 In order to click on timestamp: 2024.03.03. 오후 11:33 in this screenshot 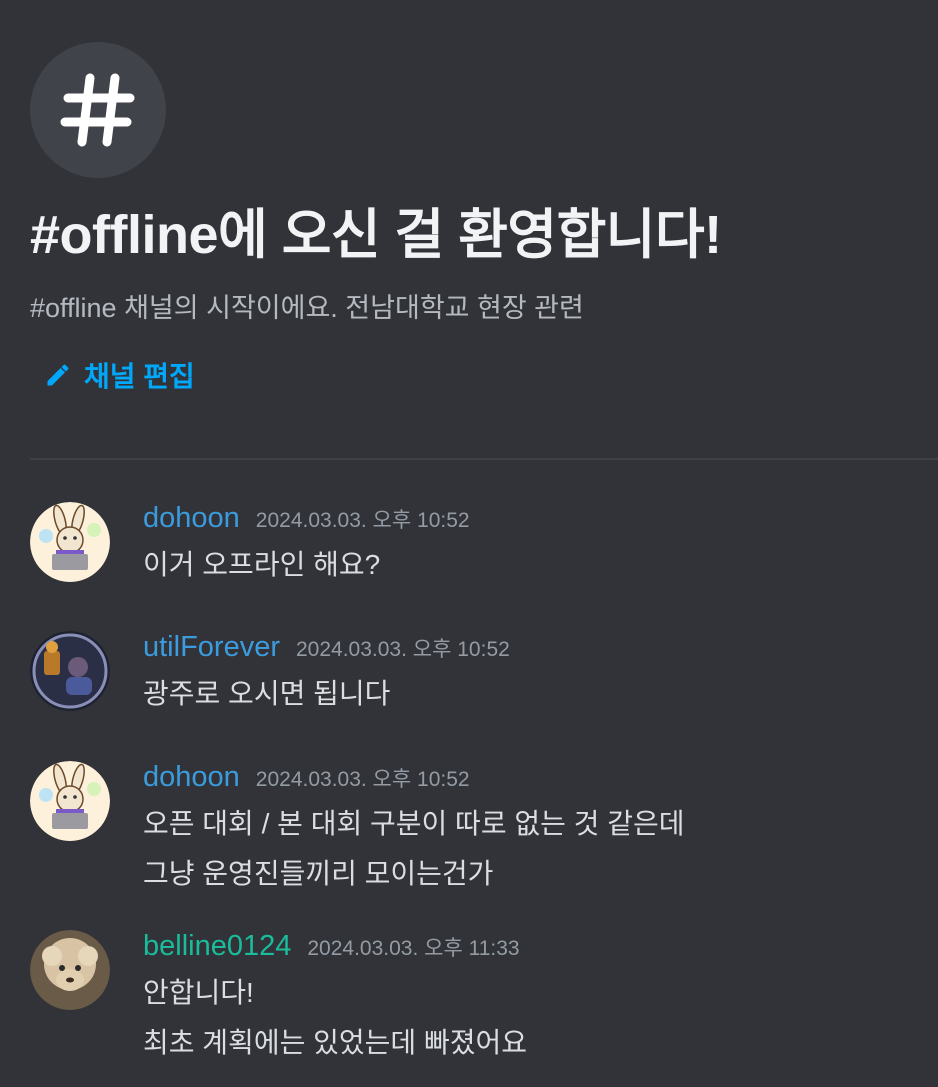, I will do `click(413, 947)`.